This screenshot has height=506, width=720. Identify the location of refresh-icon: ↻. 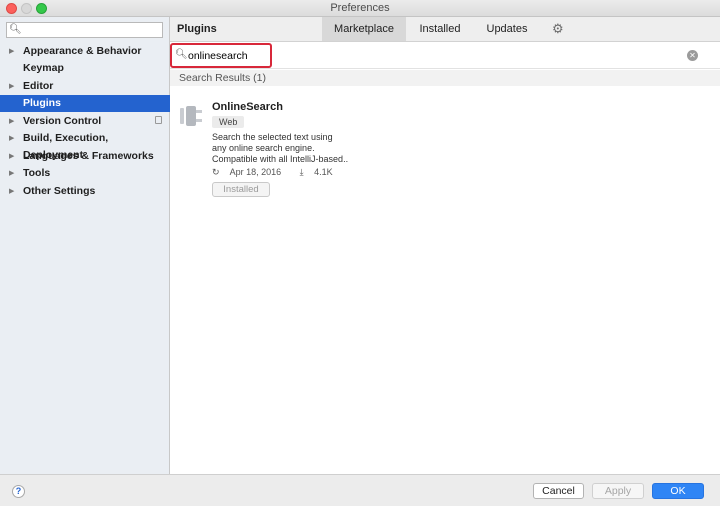
(216, 172).